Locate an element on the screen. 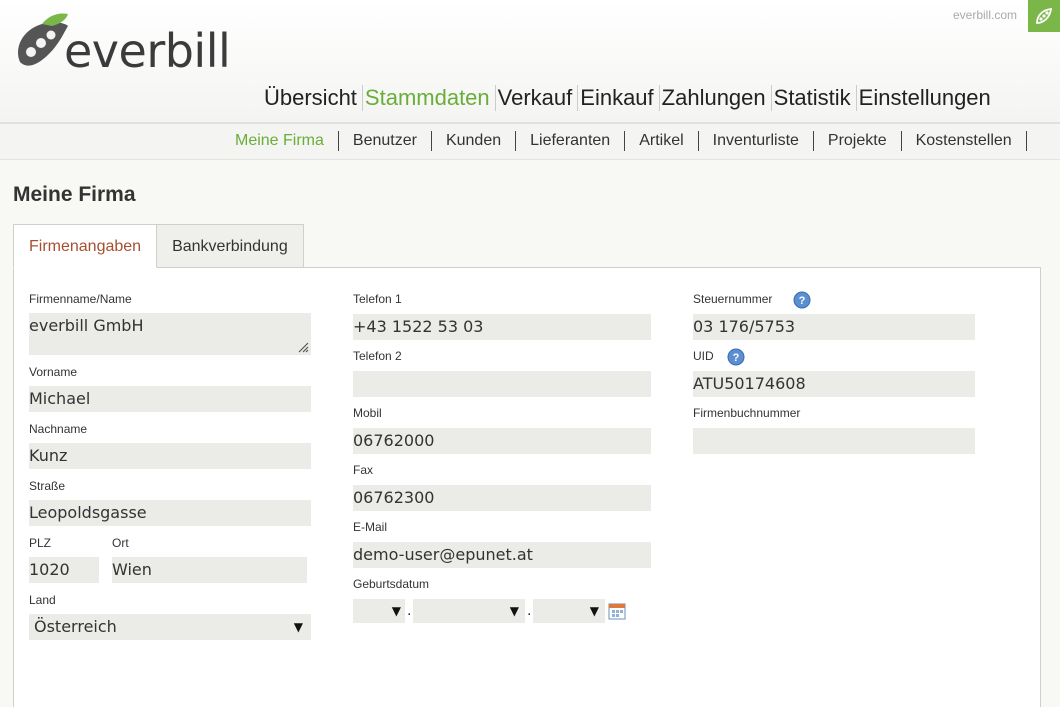 The width and height of the screenshot is (1060, 707). main-nav-einstellungen: Einstellungen is located at coordinates (926, 98).